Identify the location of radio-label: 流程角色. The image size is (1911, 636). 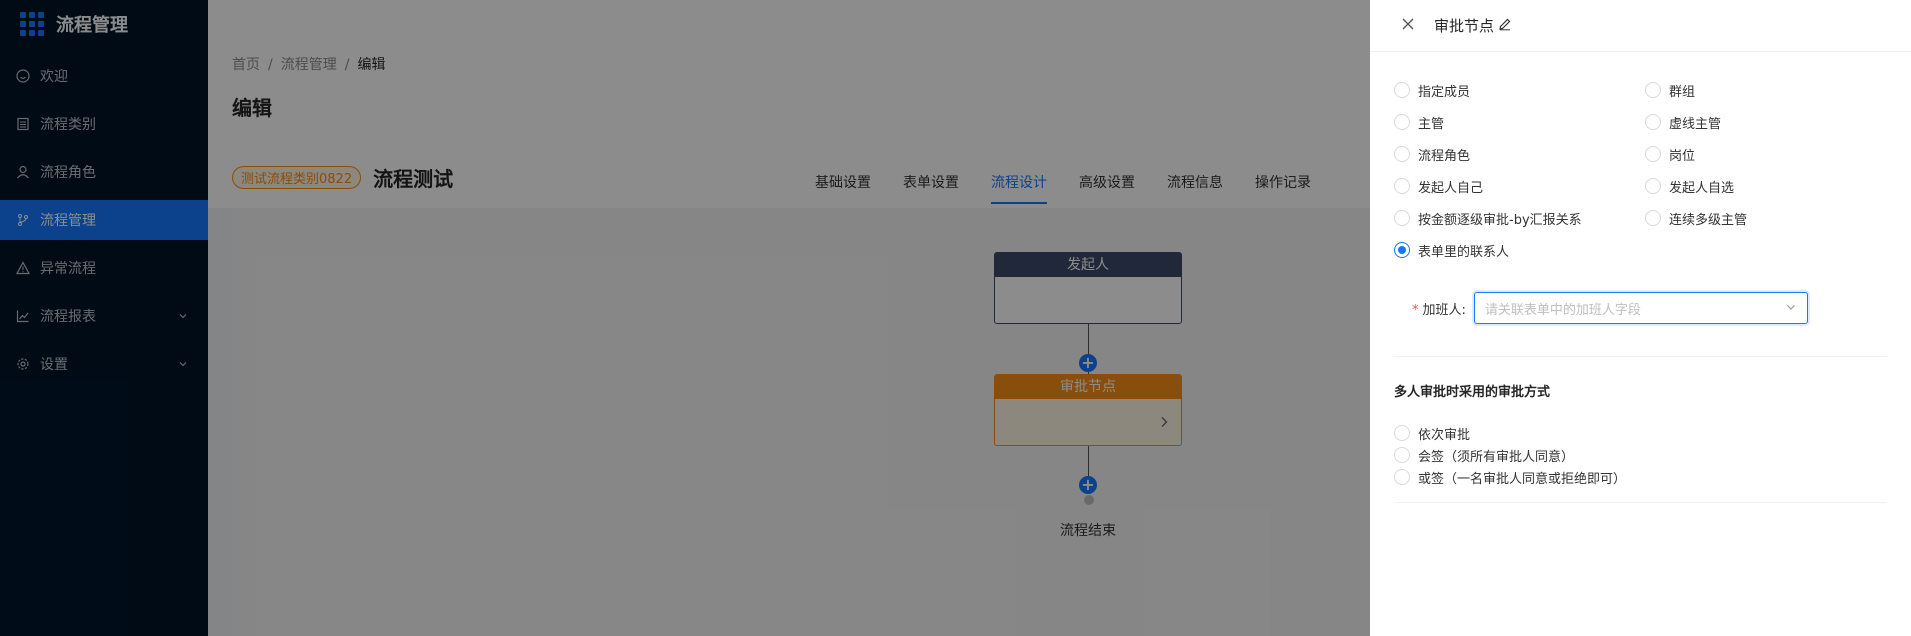
(1444, 156).